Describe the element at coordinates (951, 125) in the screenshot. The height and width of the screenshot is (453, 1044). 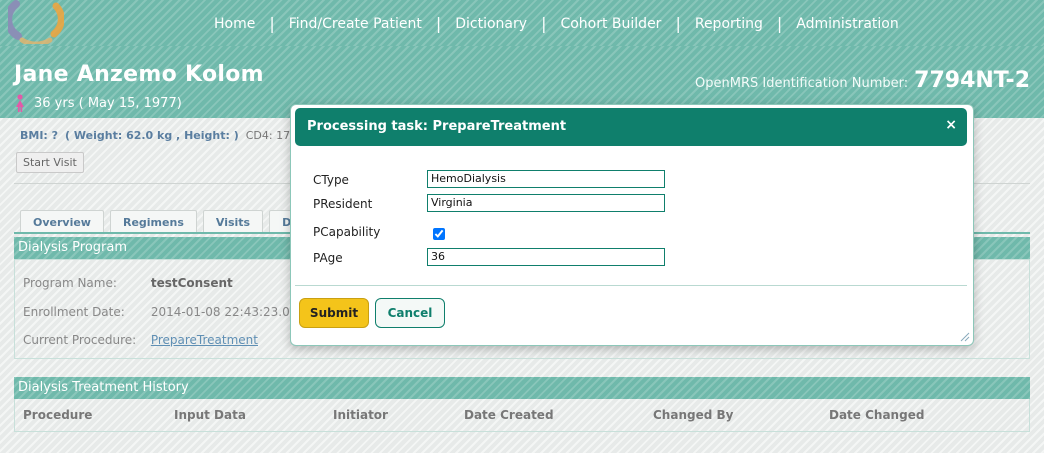
I see `close-icon: ×` at that location.